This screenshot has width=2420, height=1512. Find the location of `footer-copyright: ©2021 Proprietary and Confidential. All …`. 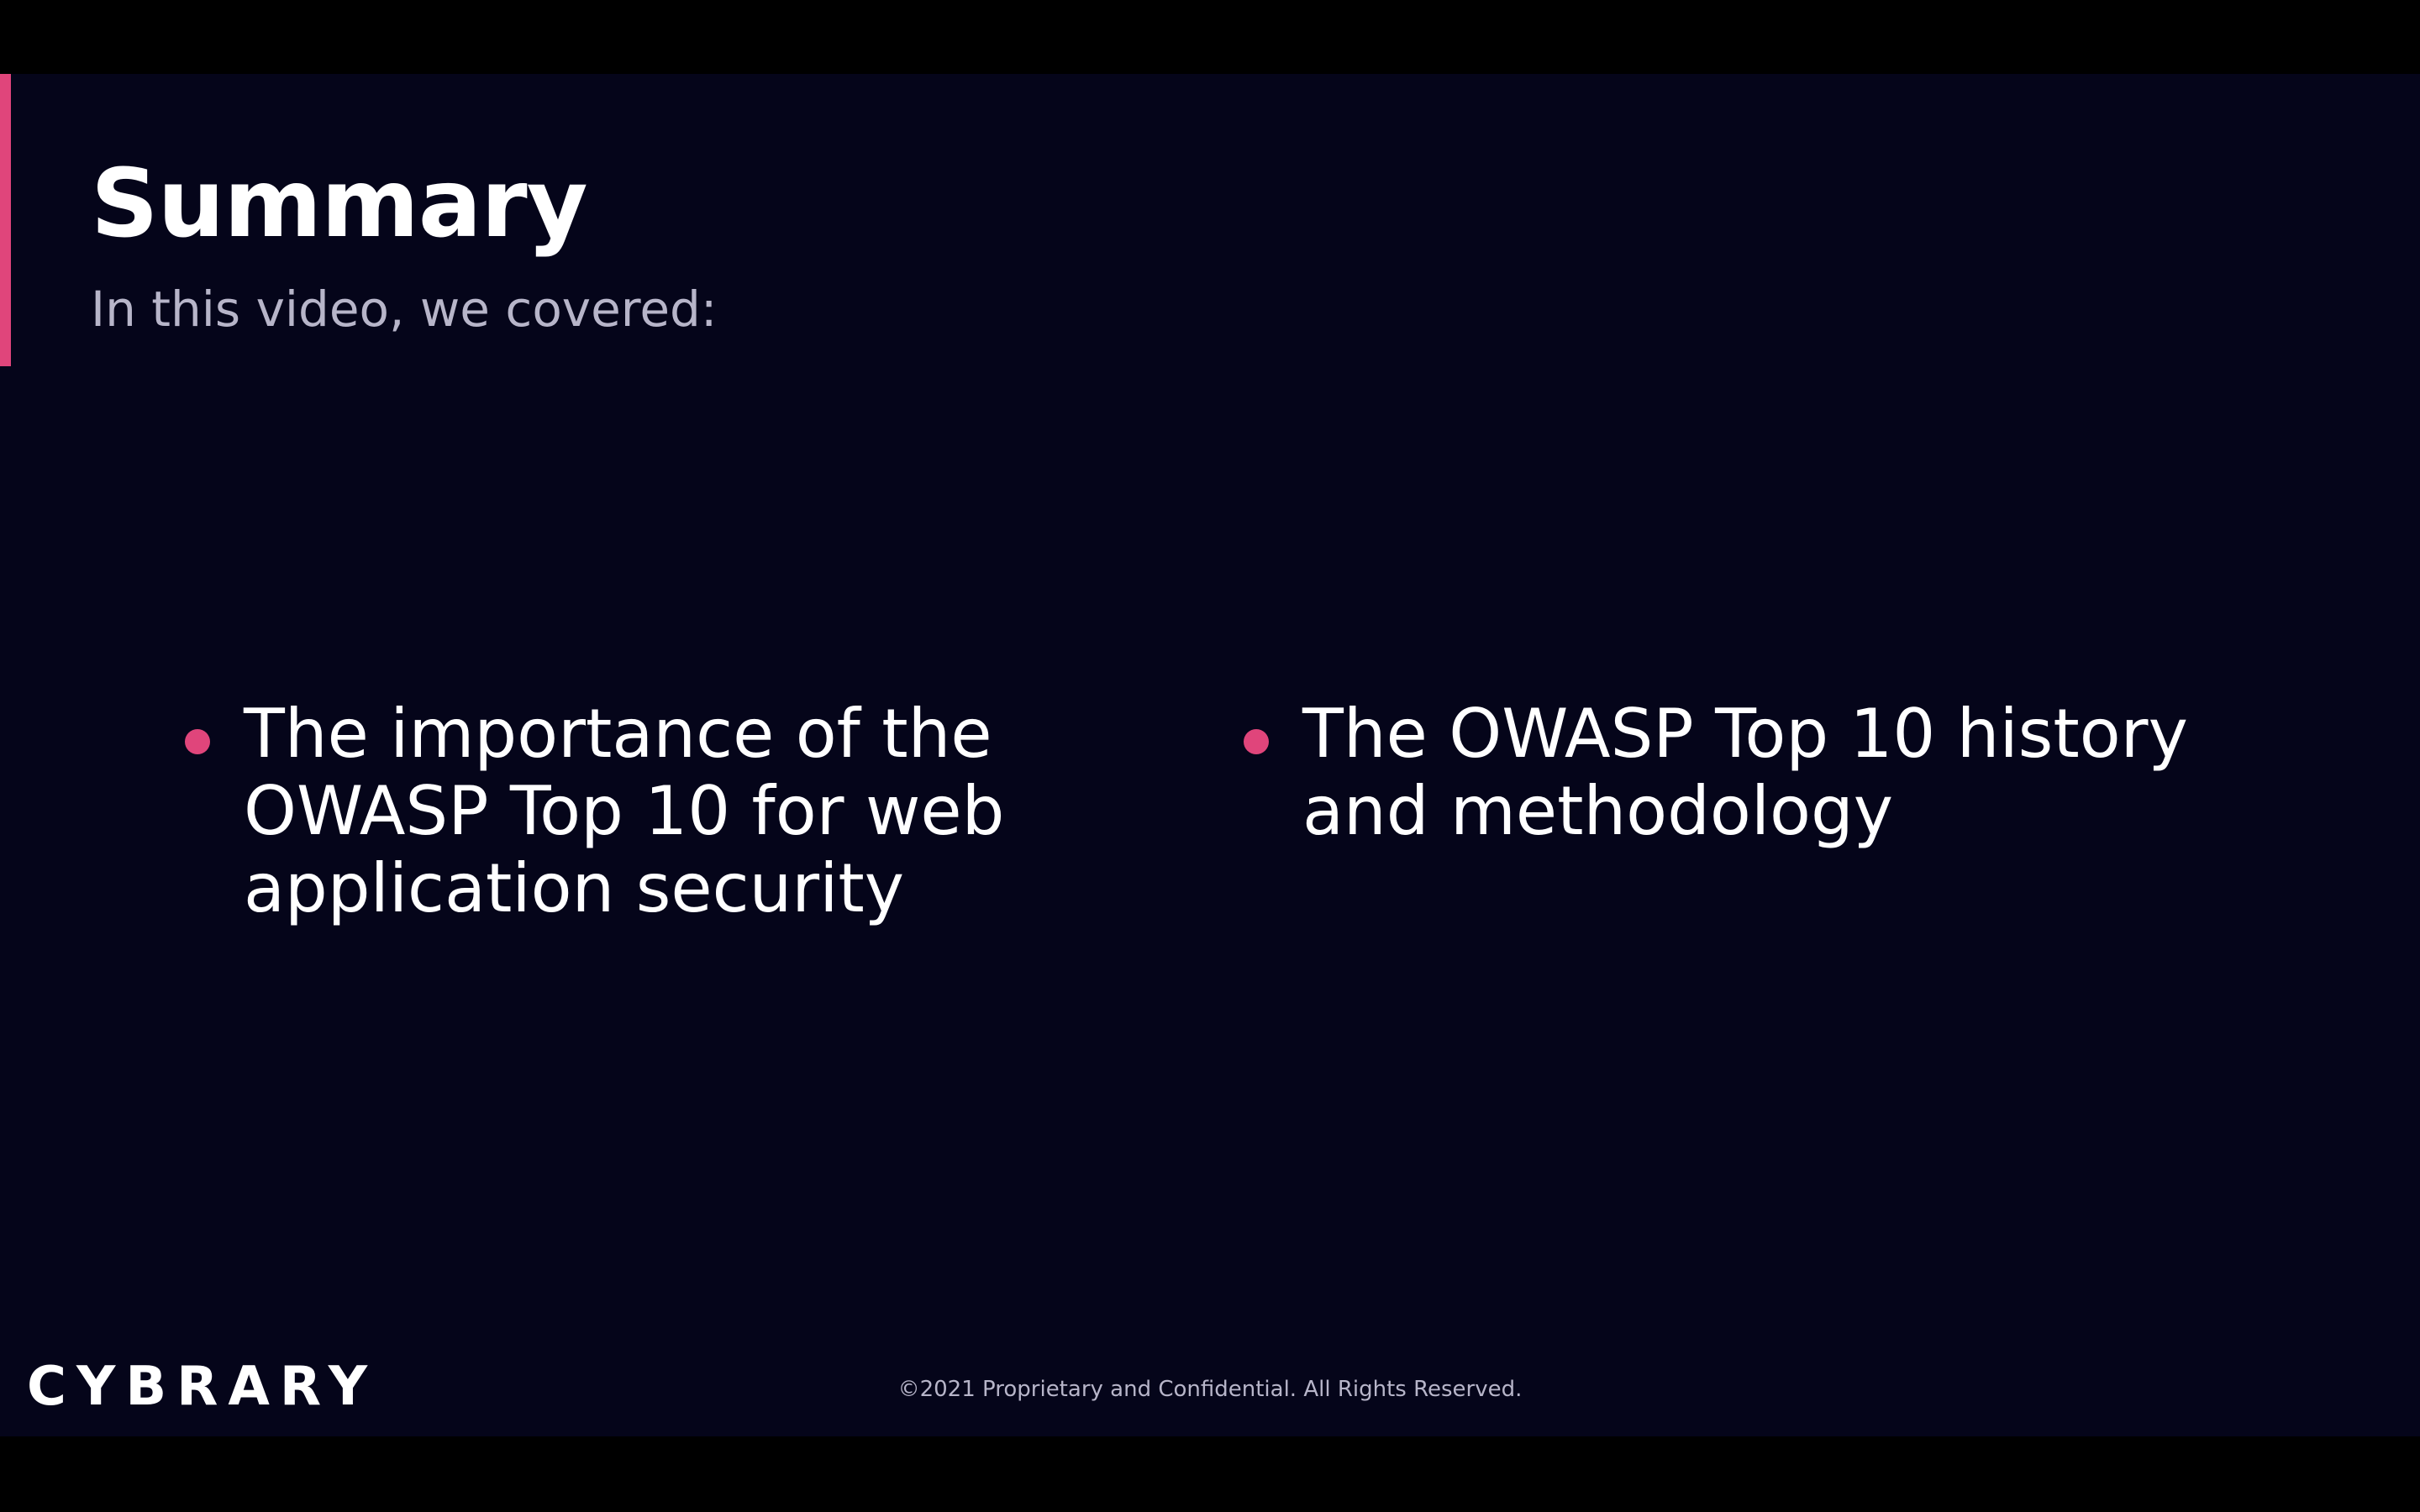

footer-copyright: ©2021 Proprietary and Confidential. All … is located at coordinates (1210, 1389).